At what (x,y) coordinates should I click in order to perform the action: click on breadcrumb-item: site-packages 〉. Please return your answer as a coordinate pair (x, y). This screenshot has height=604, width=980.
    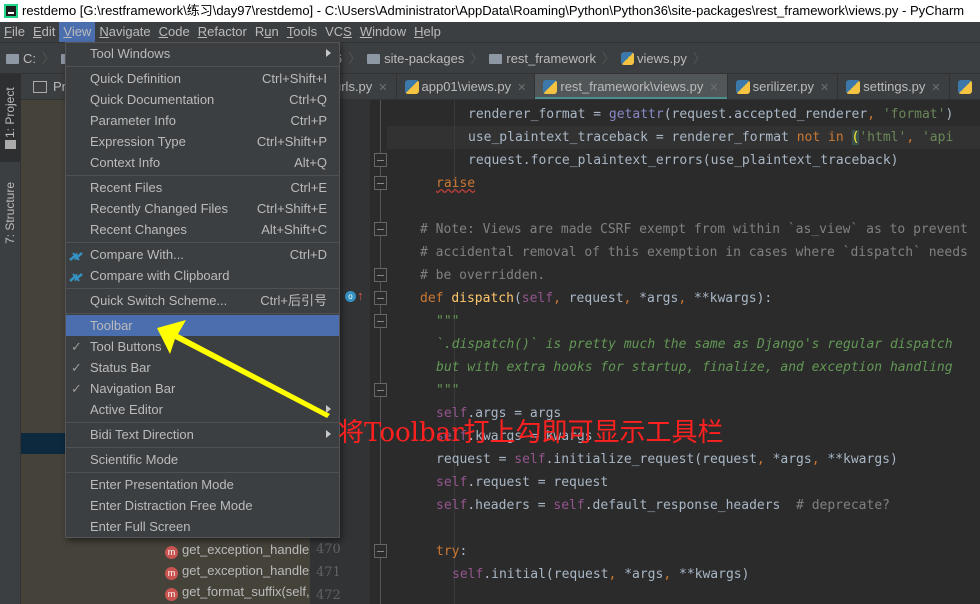
    Looking at the image, I should click on (422, 59).